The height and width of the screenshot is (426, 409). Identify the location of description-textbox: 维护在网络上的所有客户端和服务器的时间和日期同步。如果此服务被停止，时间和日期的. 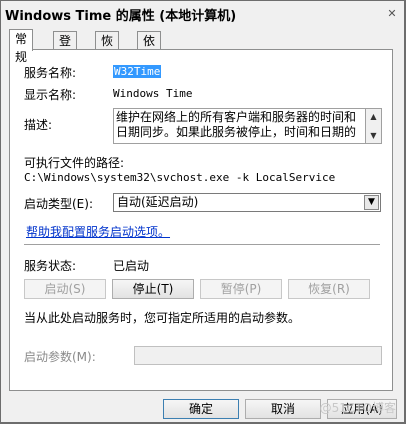
(239, 126).